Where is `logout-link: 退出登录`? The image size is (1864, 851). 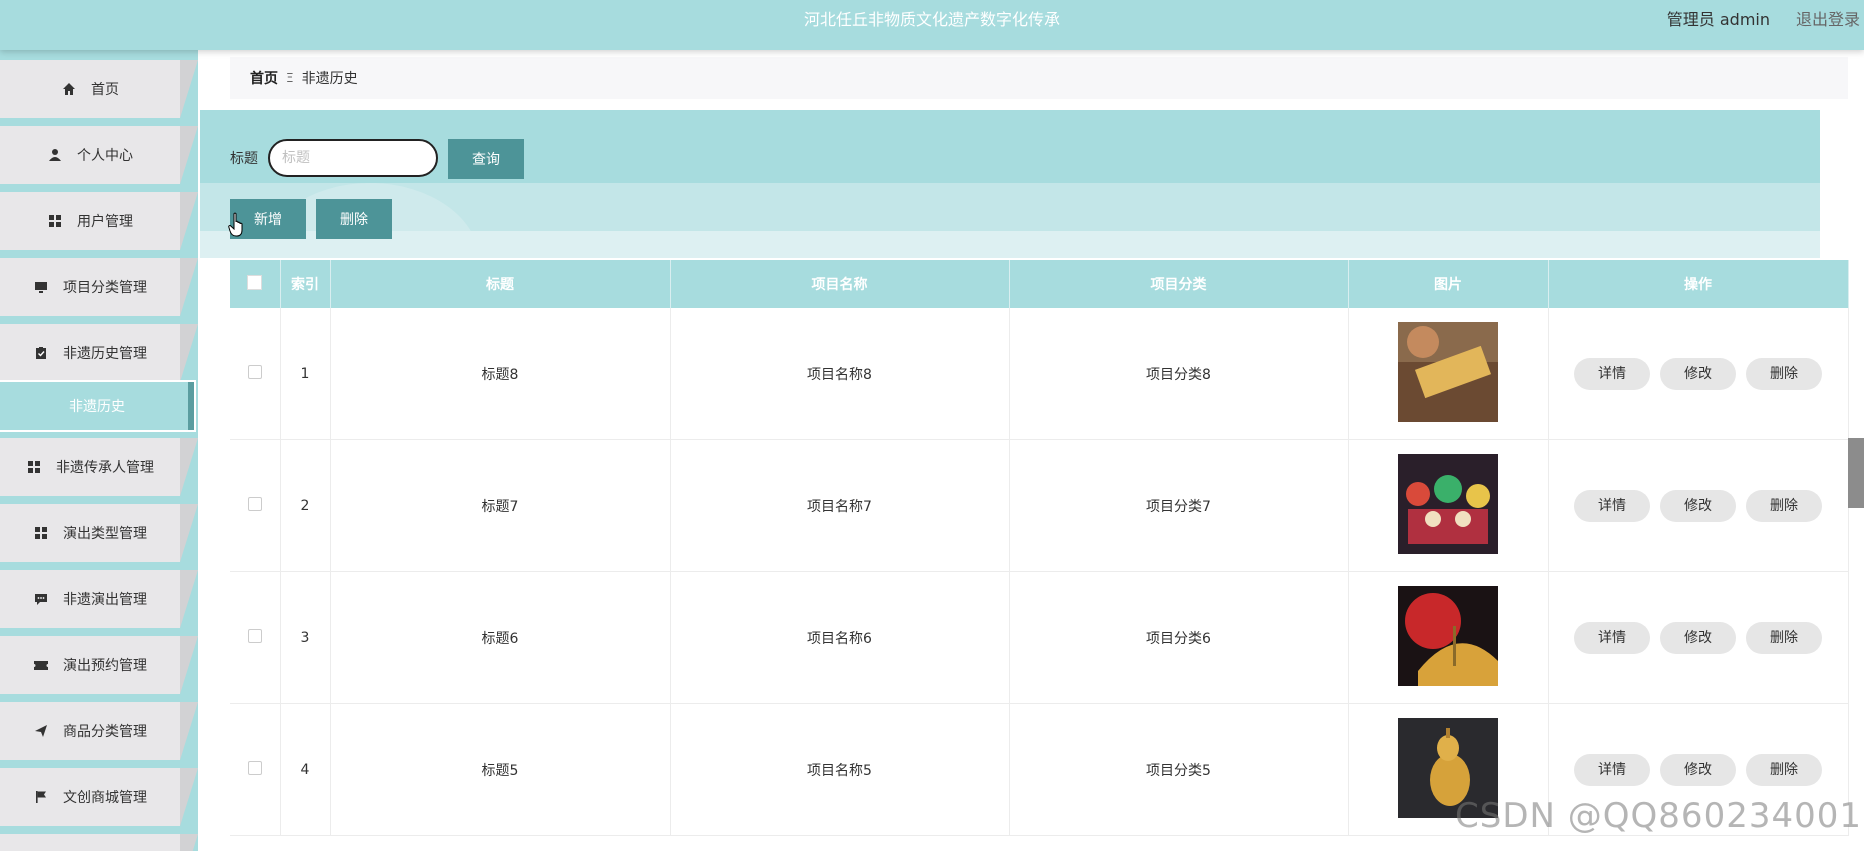 logout-link: 退出登录 is located at coordinates (1828, 20).